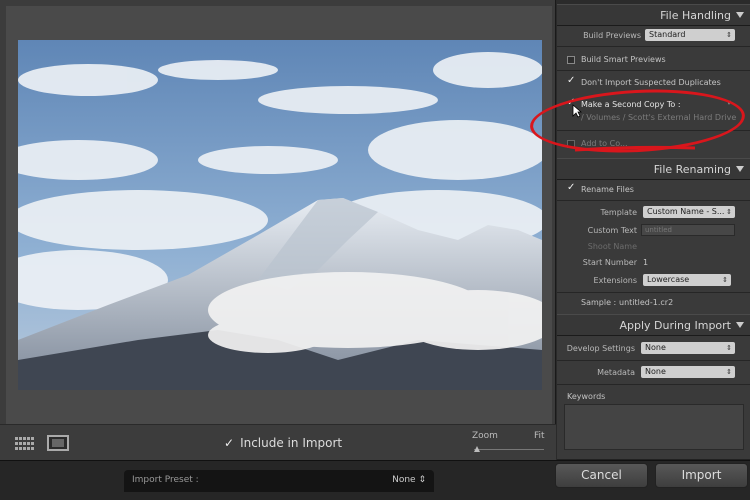 This screenshot has width=750, height=500. I want to click on zoom-label: Zoom, so click(485, 436).